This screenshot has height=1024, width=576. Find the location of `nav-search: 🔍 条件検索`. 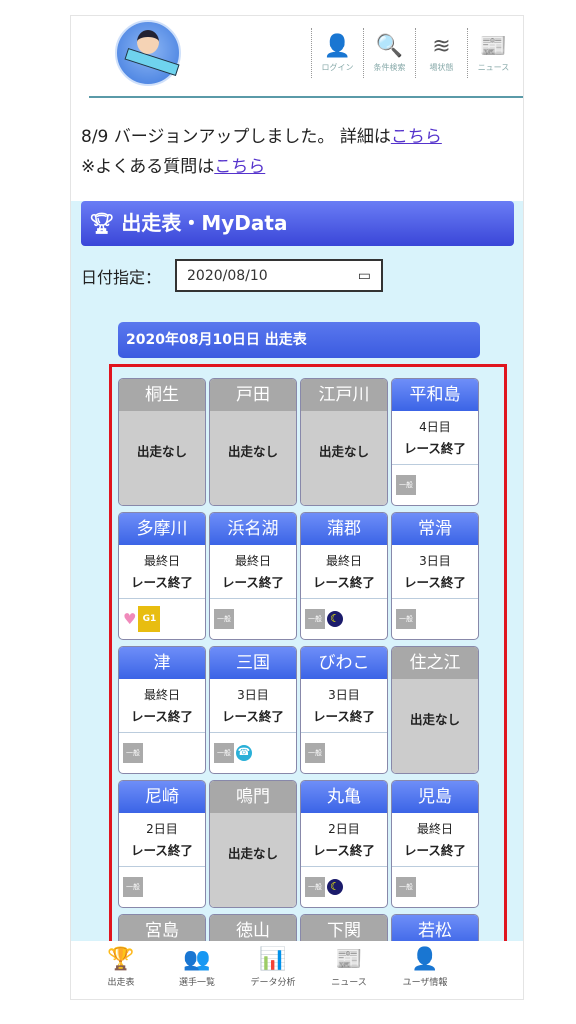

nav-search: 🔍 条件検索 is located at coordinates (389, 53).